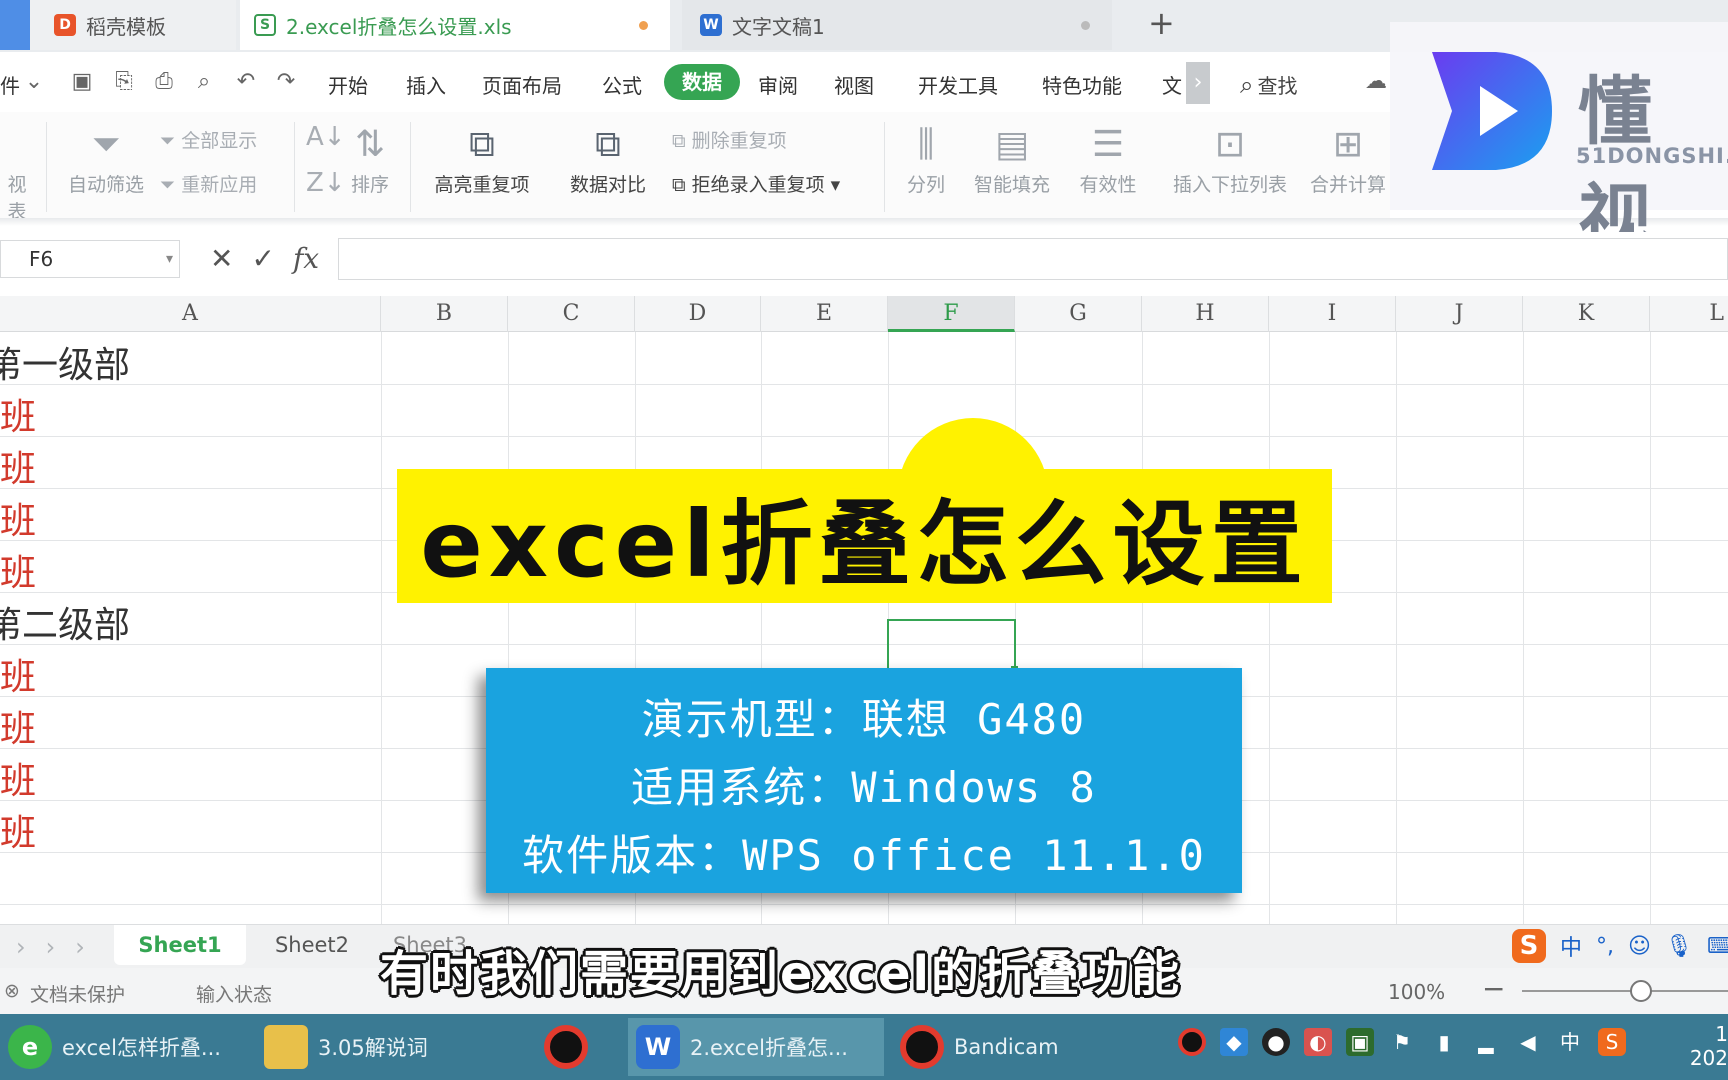 The height and width of the screenshot is (1080, 1728). What do you see at coordinates (1612, 1042) in the screenshot?
I see `tray-sogou-icon: S` at bounding box center [1612, 1042].